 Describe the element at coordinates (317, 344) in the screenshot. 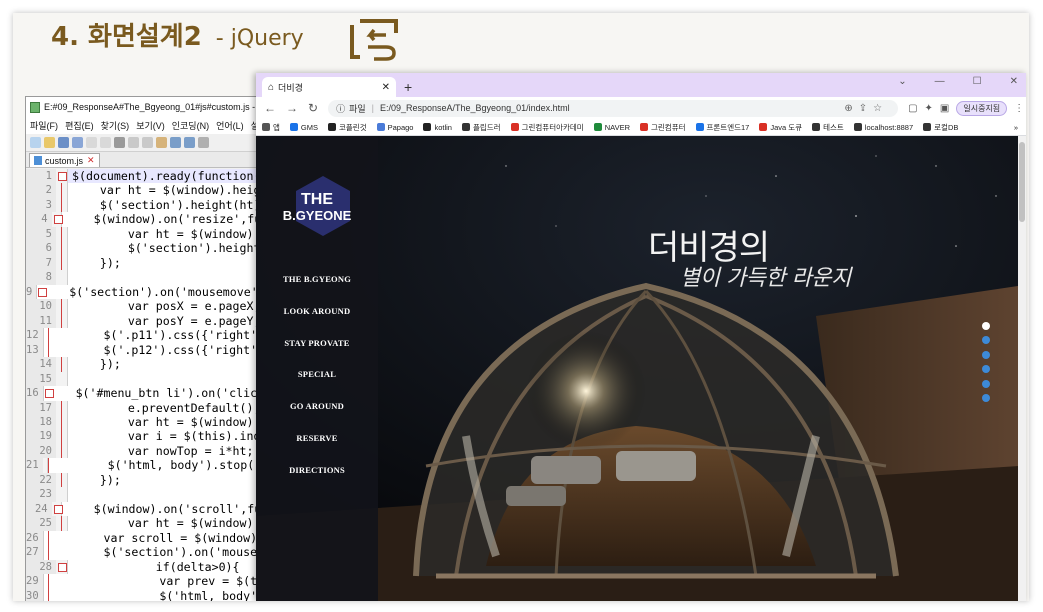

I see `site-menu-item: STAY PROVATE` at that location.